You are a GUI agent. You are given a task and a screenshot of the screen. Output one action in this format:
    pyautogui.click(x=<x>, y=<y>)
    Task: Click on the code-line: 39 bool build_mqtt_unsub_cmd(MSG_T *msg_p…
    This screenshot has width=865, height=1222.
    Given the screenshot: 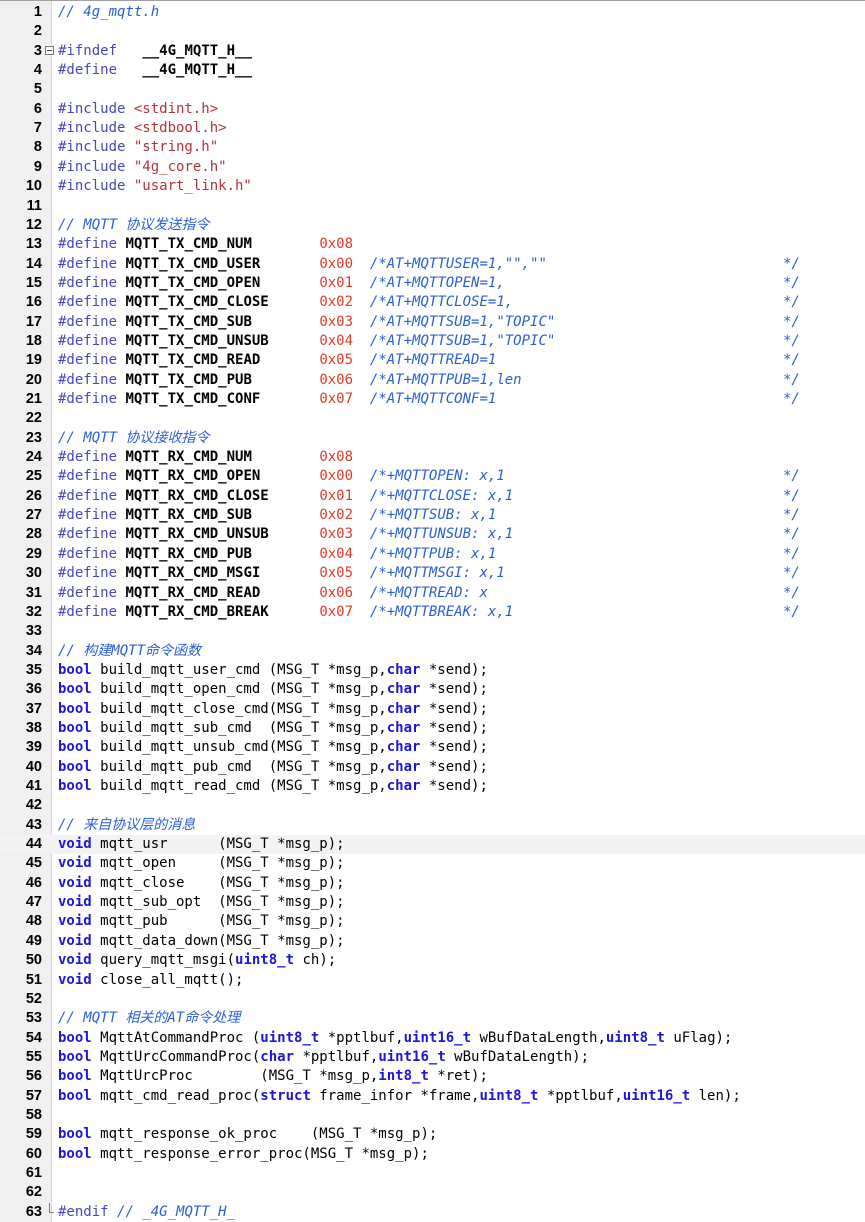 What is the action you would take?
    pyautogui.click(x=432, y=747)
    